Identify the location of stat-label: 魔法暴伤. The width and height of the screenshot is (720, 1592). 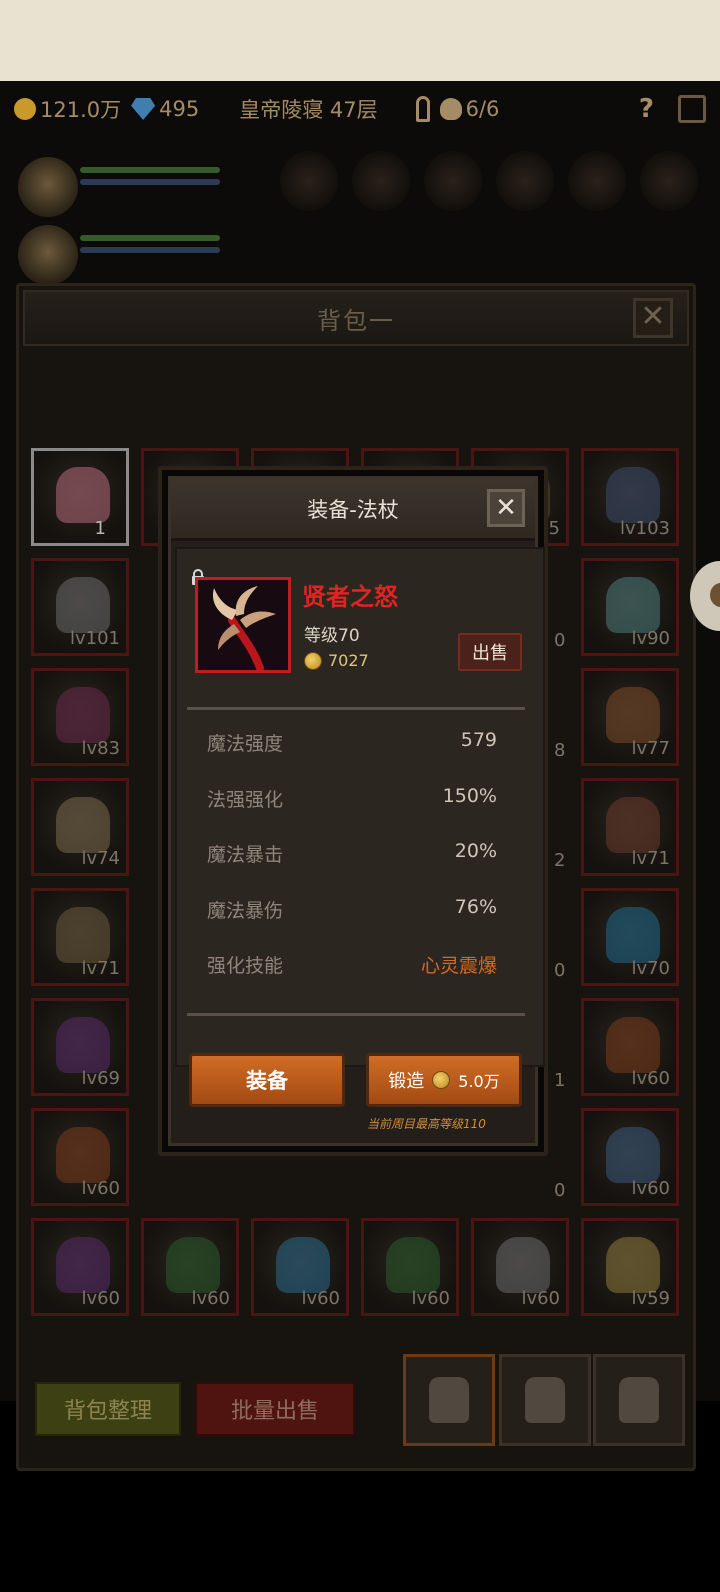
(245, 910).